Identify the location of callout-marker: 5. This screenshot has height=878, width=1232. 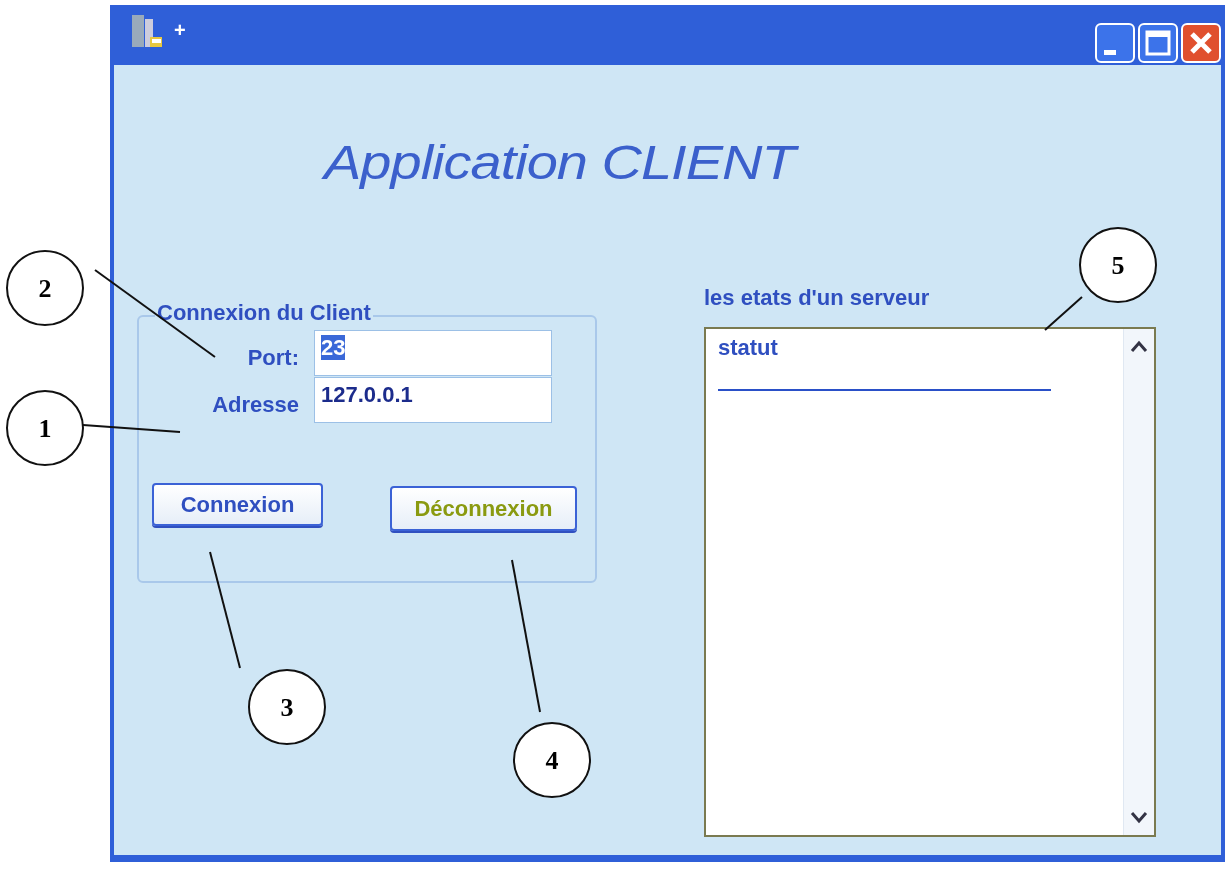
(1118, 265).